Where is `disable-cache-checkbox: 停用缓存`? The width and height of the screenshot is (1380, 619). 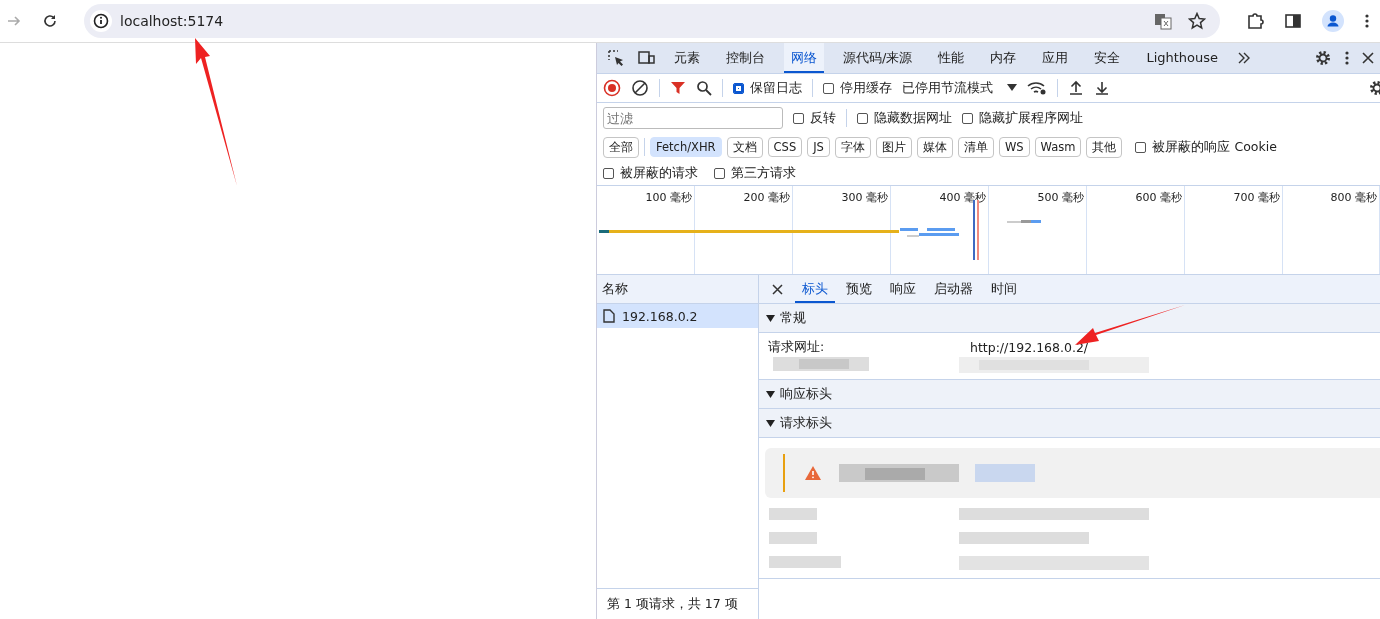 disable-cache-checkbox: 停用缓存 is located at coordinates (857, 88).